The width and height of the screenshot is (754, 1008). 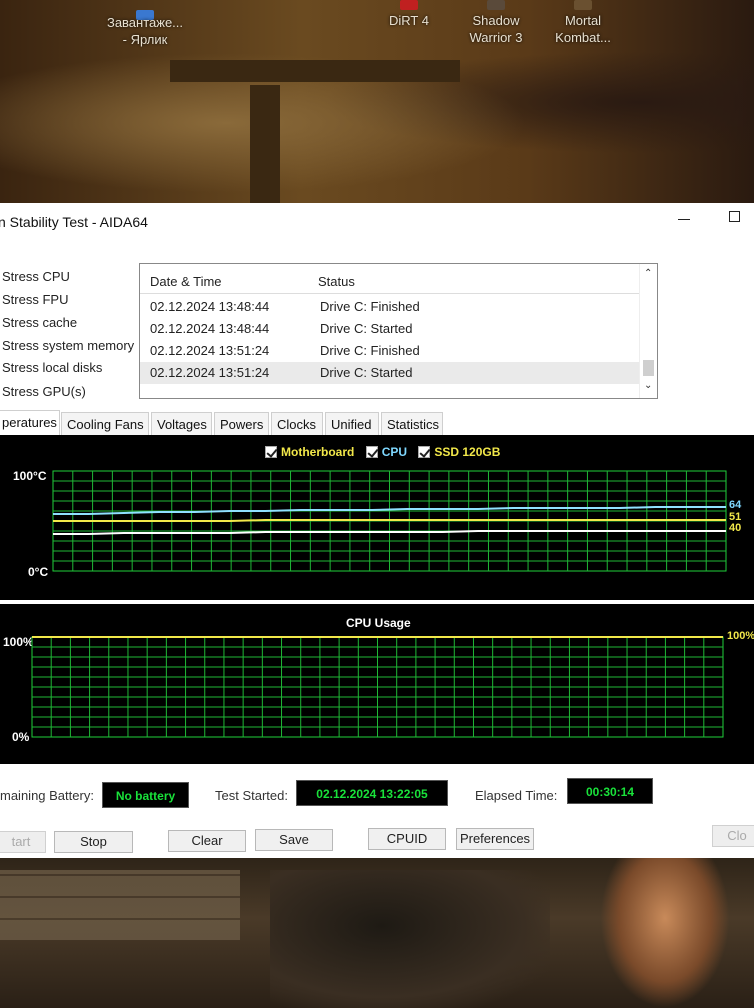 What do you see at coordinates (496, 29) in the screenshot?
I see `desktop-icon-label: Shadow Warrior 3` at bounding box center [496, 29].